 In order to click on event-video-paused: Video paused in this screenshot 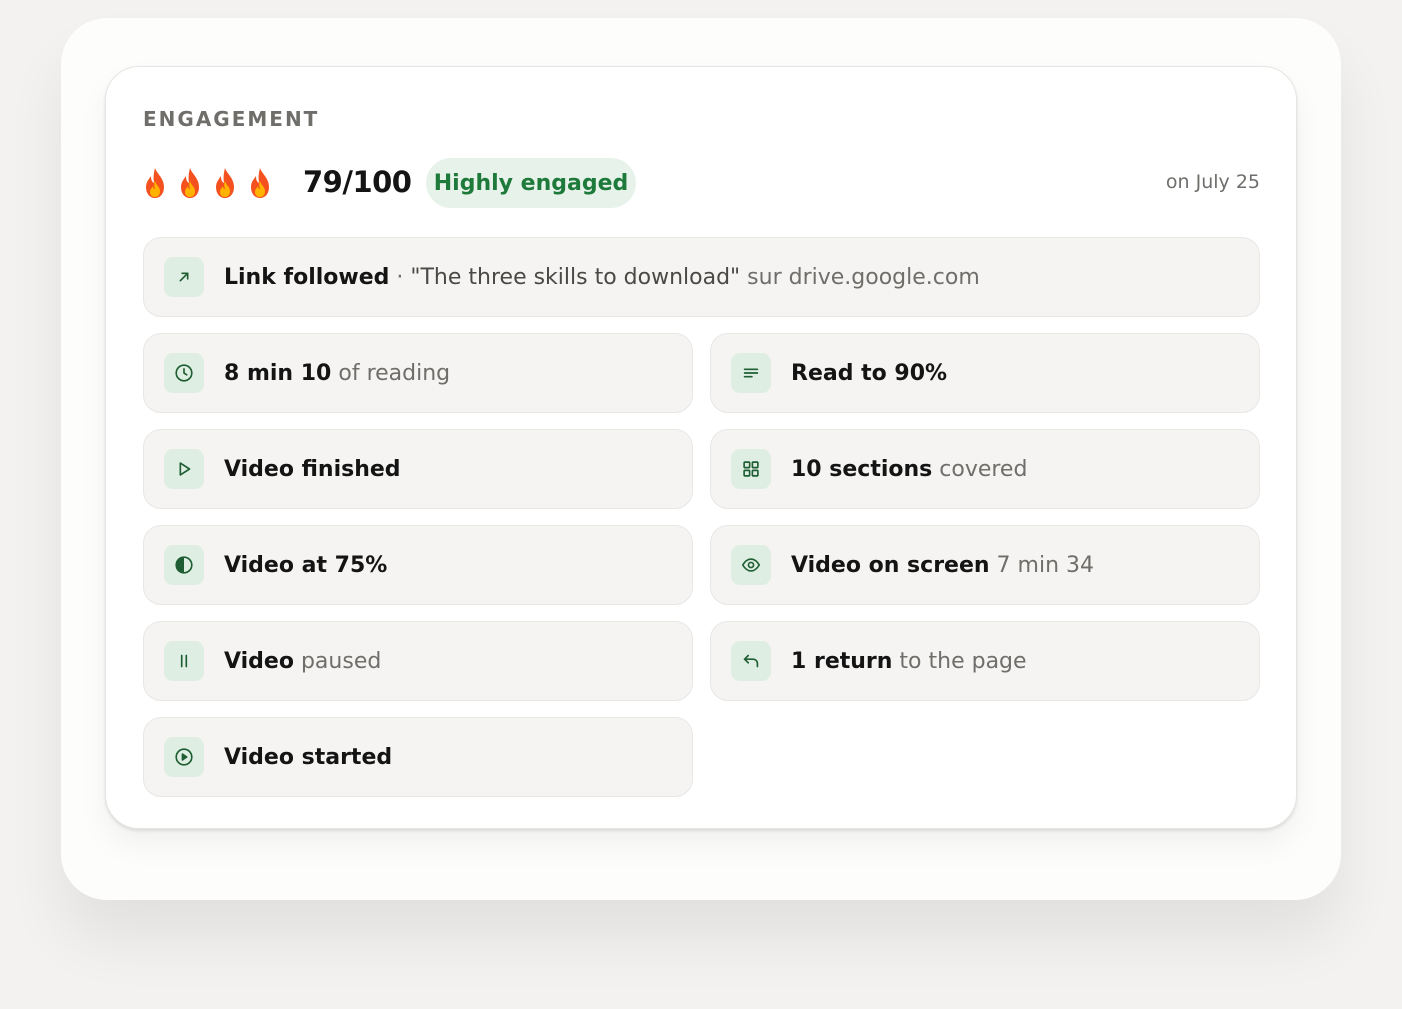, I will do `click(418, 661)`.